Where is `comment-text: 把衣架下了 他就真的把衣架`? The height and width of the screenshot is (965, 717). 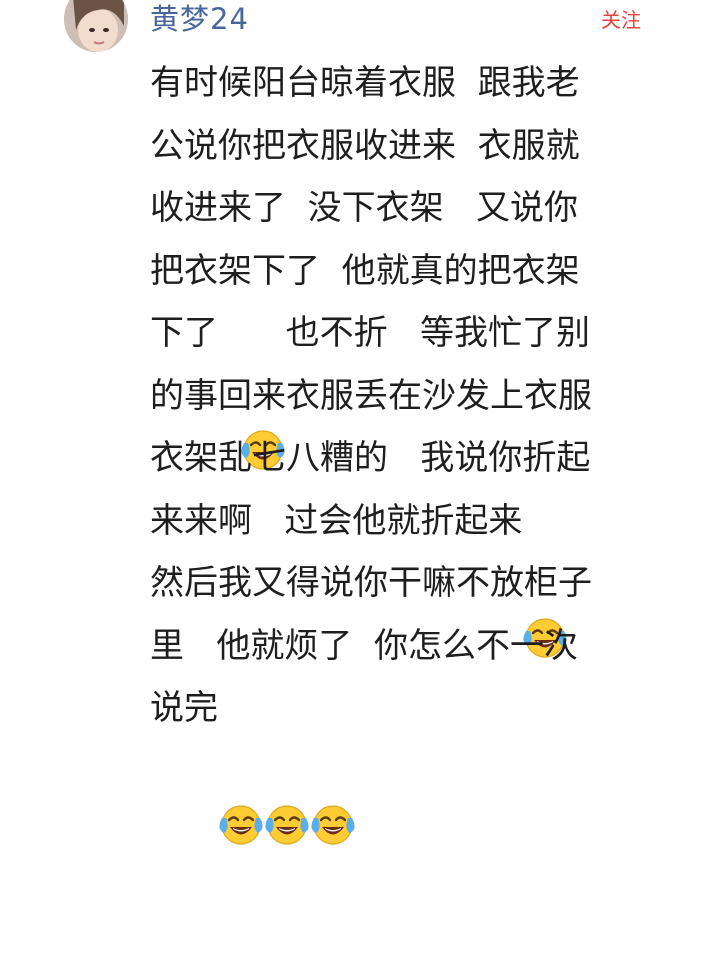 comment-text: 把衣架下了 他就真的把衣架 is located at coordinates (365, 270).